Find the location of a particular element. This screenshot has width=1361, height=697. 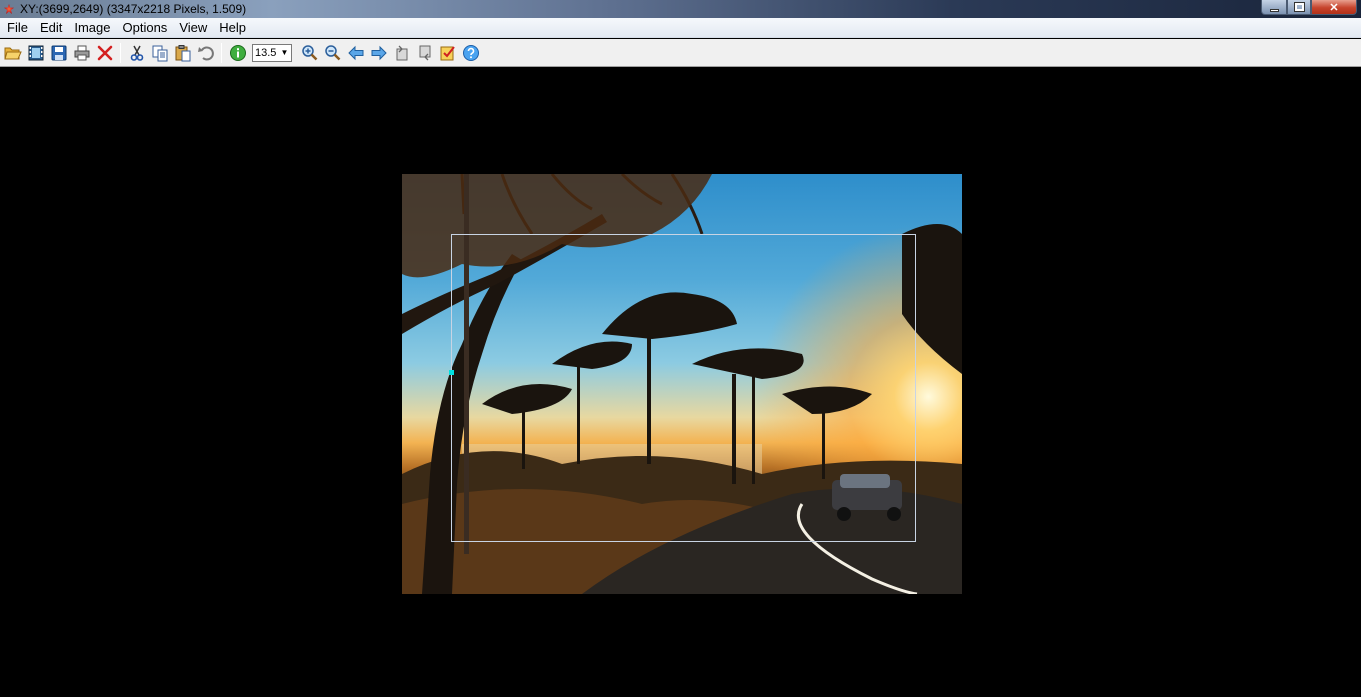

menu-view: View is located at coordinates (193, 28).